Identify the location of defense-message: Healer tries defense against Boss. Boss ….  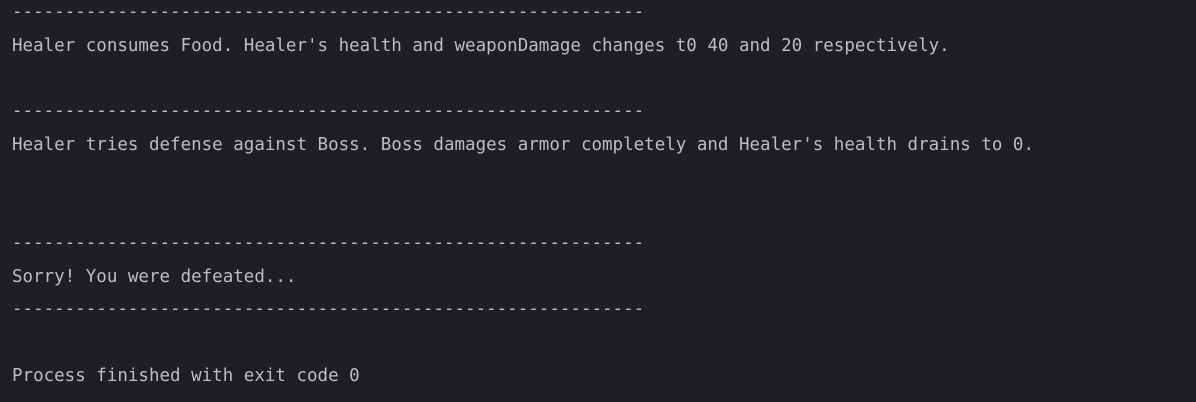
(523, 145).